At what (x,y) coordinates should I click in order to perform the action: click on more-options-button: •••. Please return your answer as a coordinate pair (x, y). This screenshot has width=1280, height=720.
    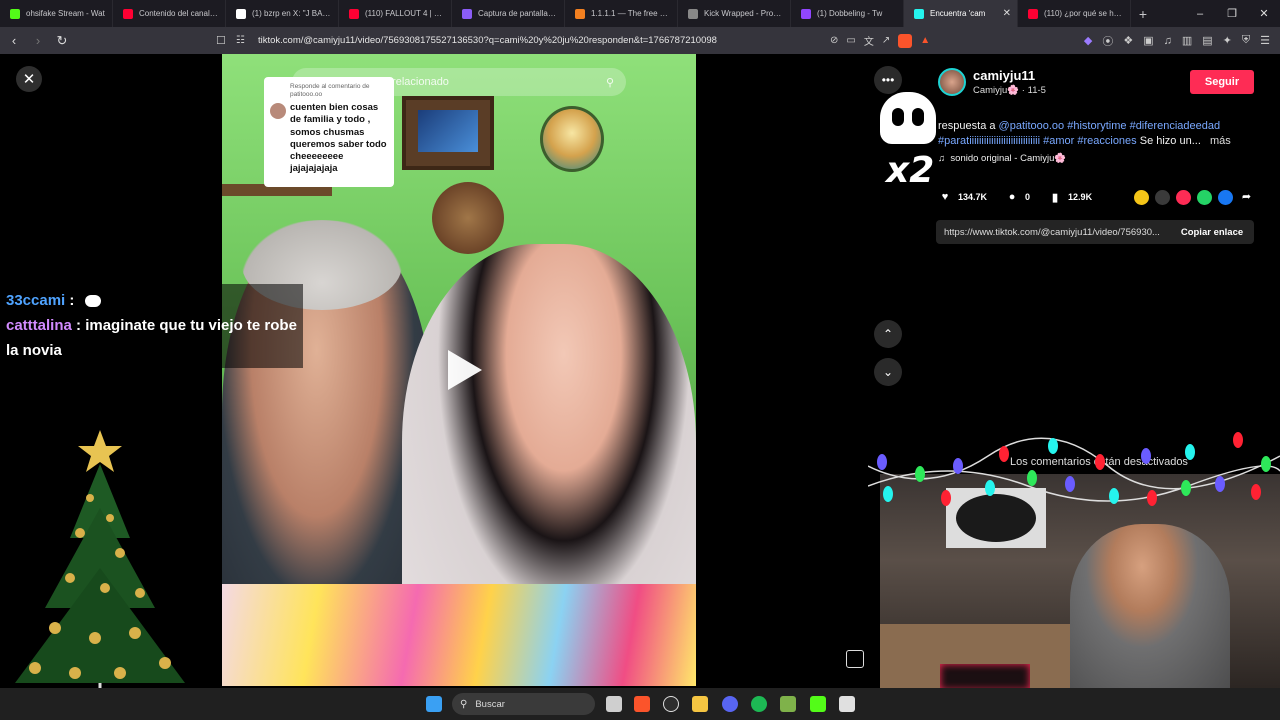
    Looking at the image, I should click on (888, 80).